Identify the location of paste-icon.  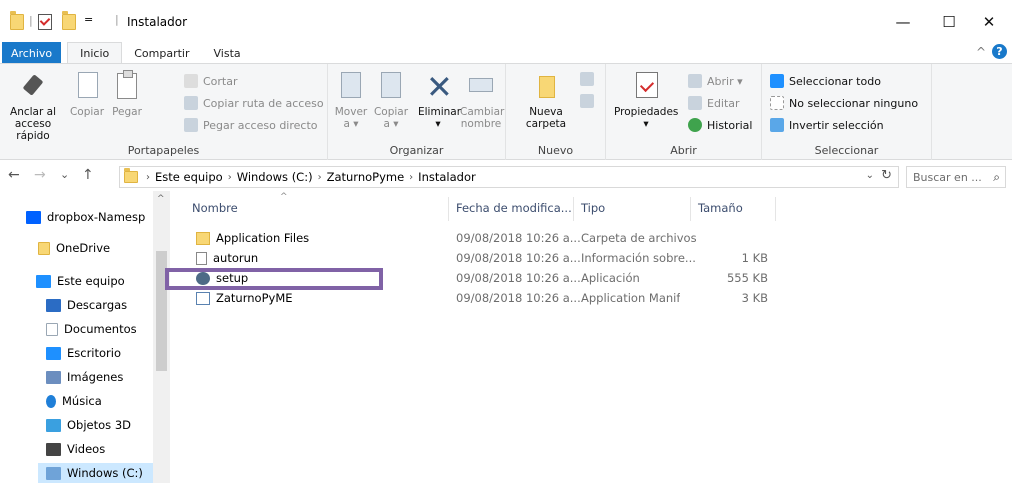
(127, 84).